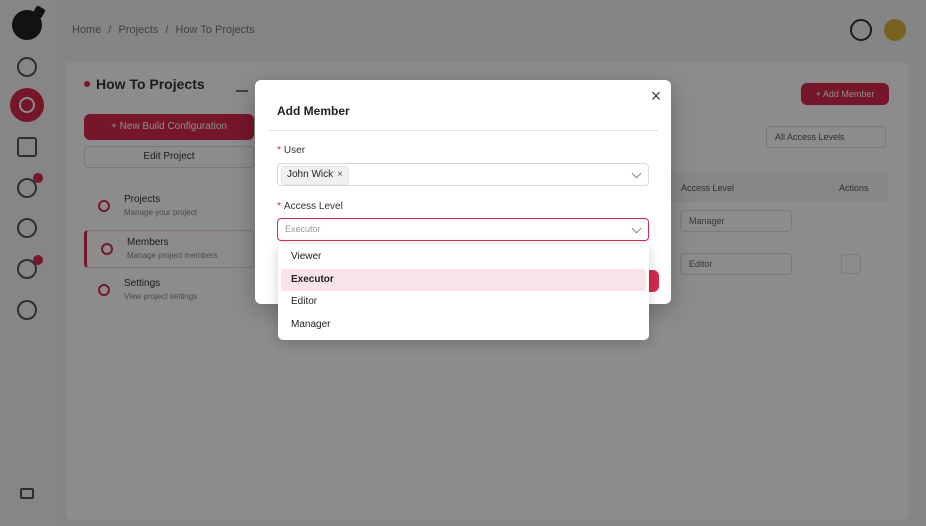 The width and height of the screenshot is (926, 526). I want to click on access-level-select: Executor, so click(463, 229).